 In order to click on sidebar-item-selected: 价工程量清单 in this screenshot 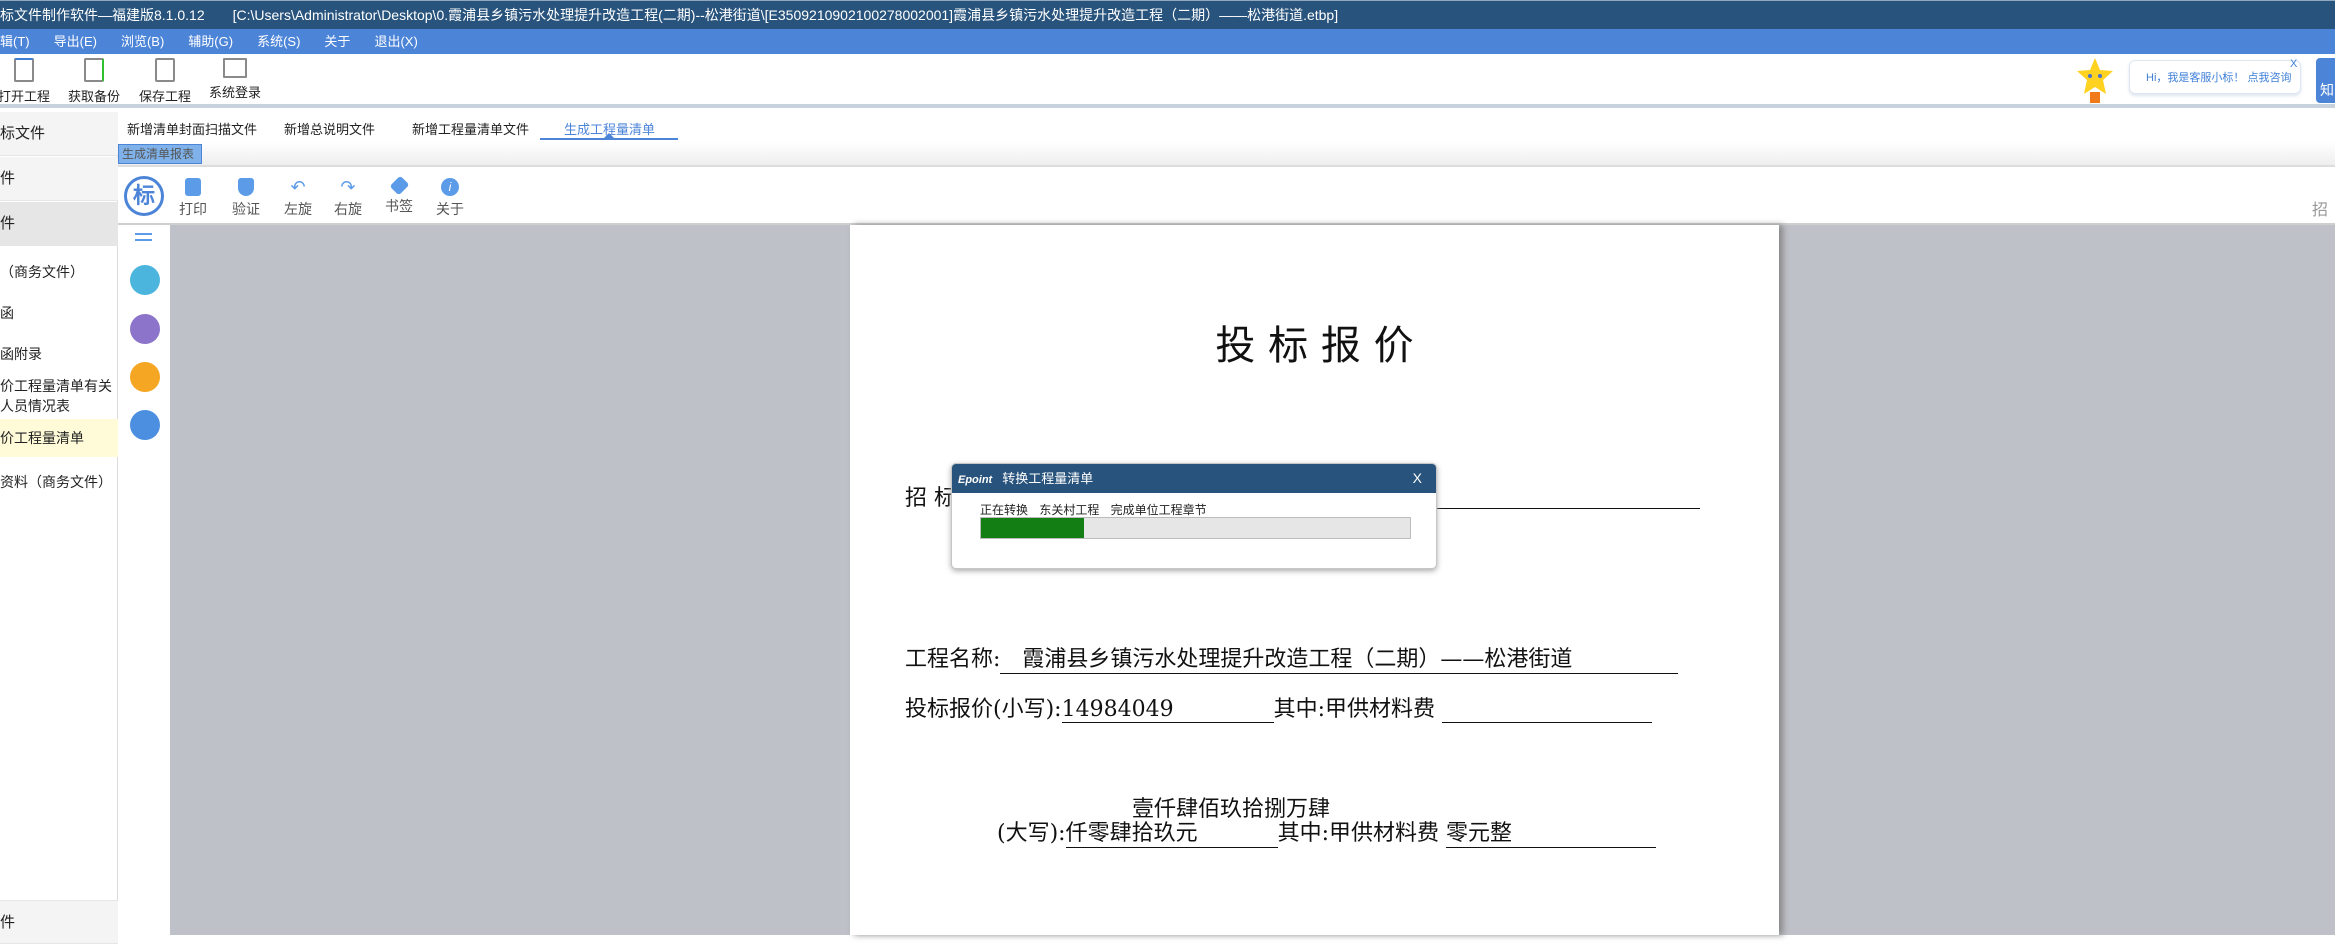, I will do `click(59, 438)`.